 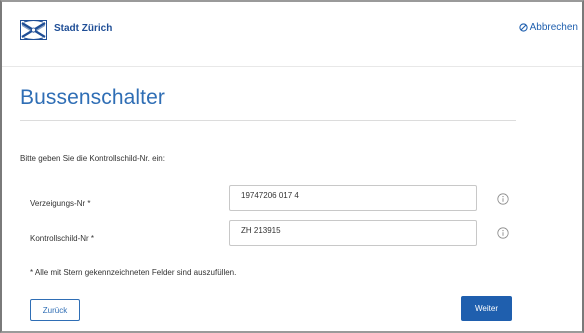 I want to click on verzeigungs-nr-input: 19747206 017 4, so click(x=353, y=198).